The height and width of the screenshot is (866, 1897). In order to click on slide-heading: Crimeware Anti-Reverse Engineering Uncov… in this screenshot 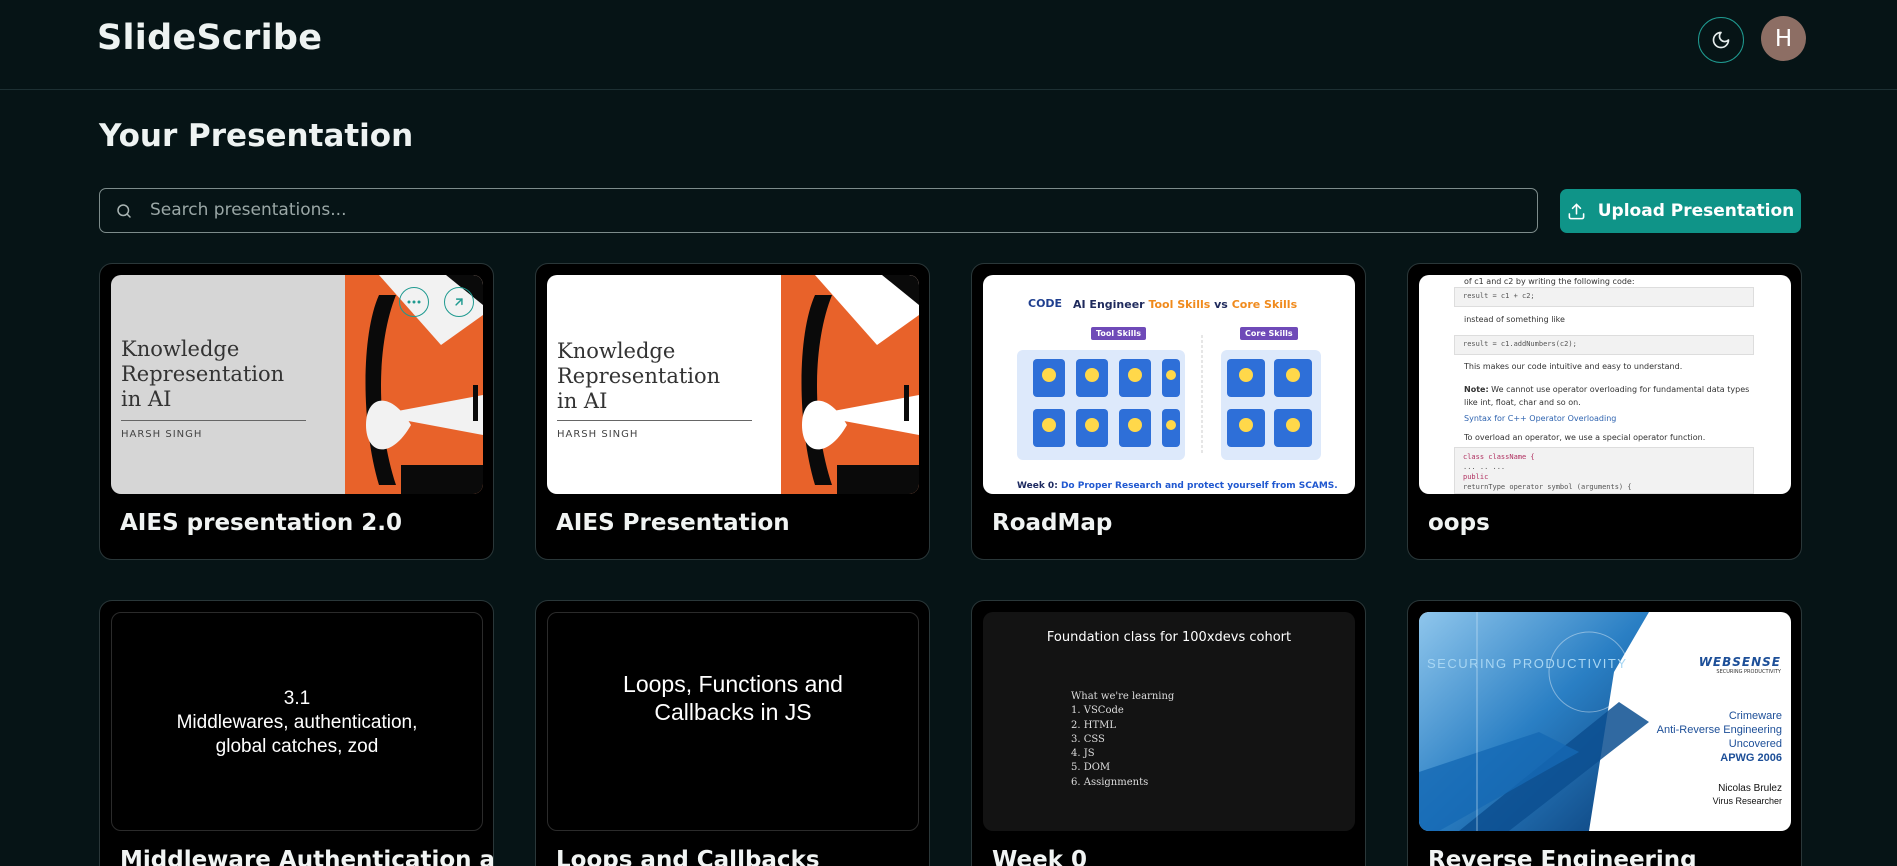, I will do `click(1719, 737)`.